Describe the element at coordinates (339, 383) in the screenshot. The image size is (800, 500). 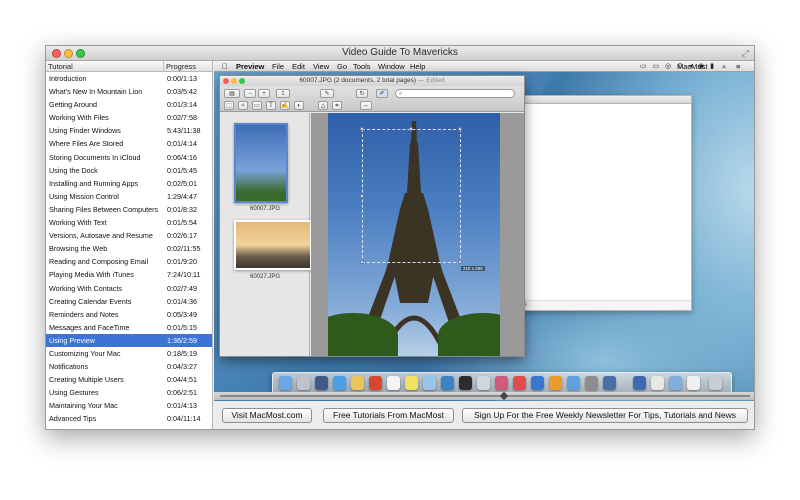
I see `safari-icon` at that location.